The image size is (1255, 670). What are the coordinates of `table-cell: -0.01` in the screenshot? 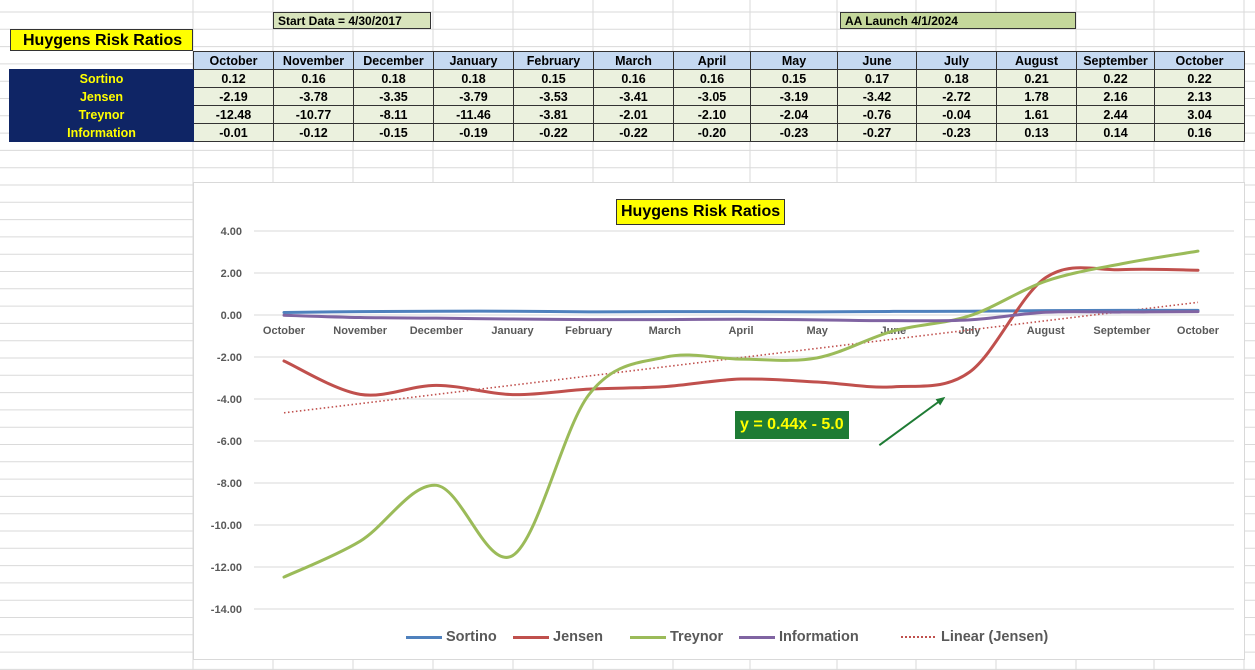 It's located at (233, 132).